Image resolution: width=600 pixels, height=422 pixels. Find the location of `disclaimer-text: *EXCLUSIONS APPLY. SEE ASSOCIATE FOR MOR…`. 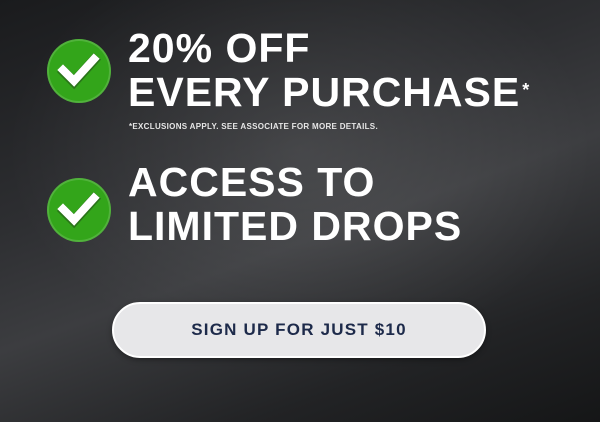

disclaimer-text: *EXCLUSIONS APPLY. SEE ASSOCIATE FOR MOR… is located at coordinates (253, 126).